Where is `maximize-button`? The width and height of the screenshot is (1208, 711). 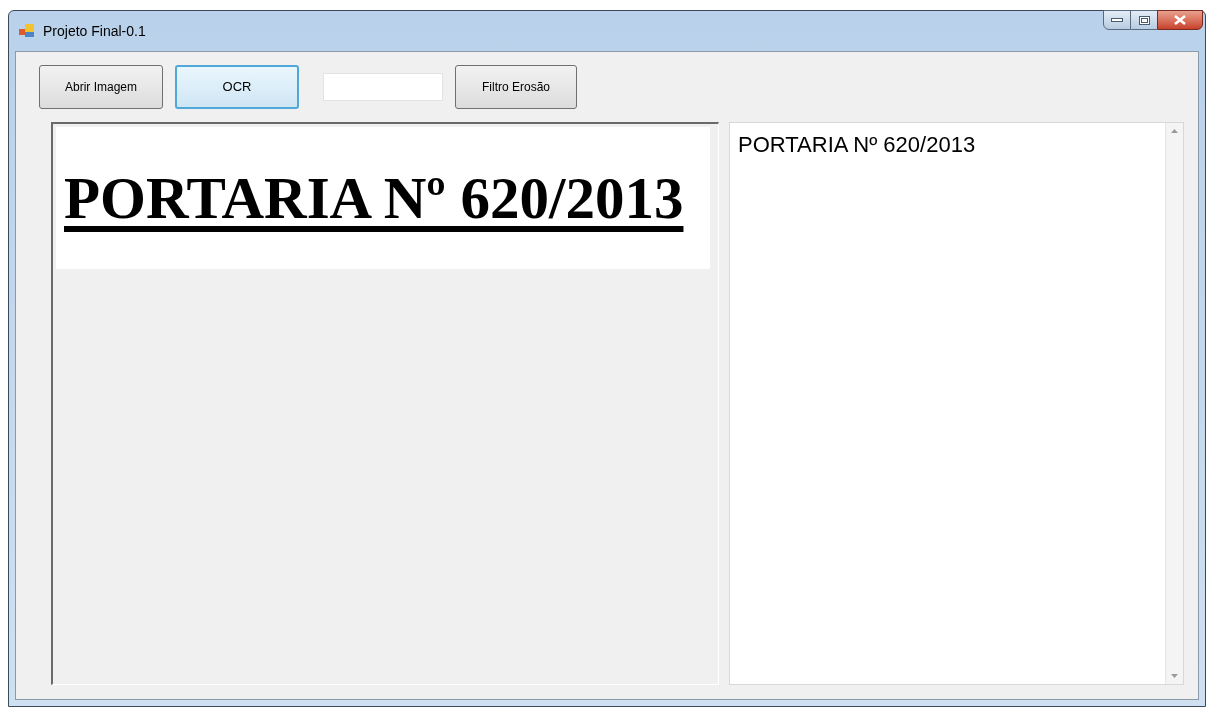
maximize-button is located at coordinates (1144, 20).